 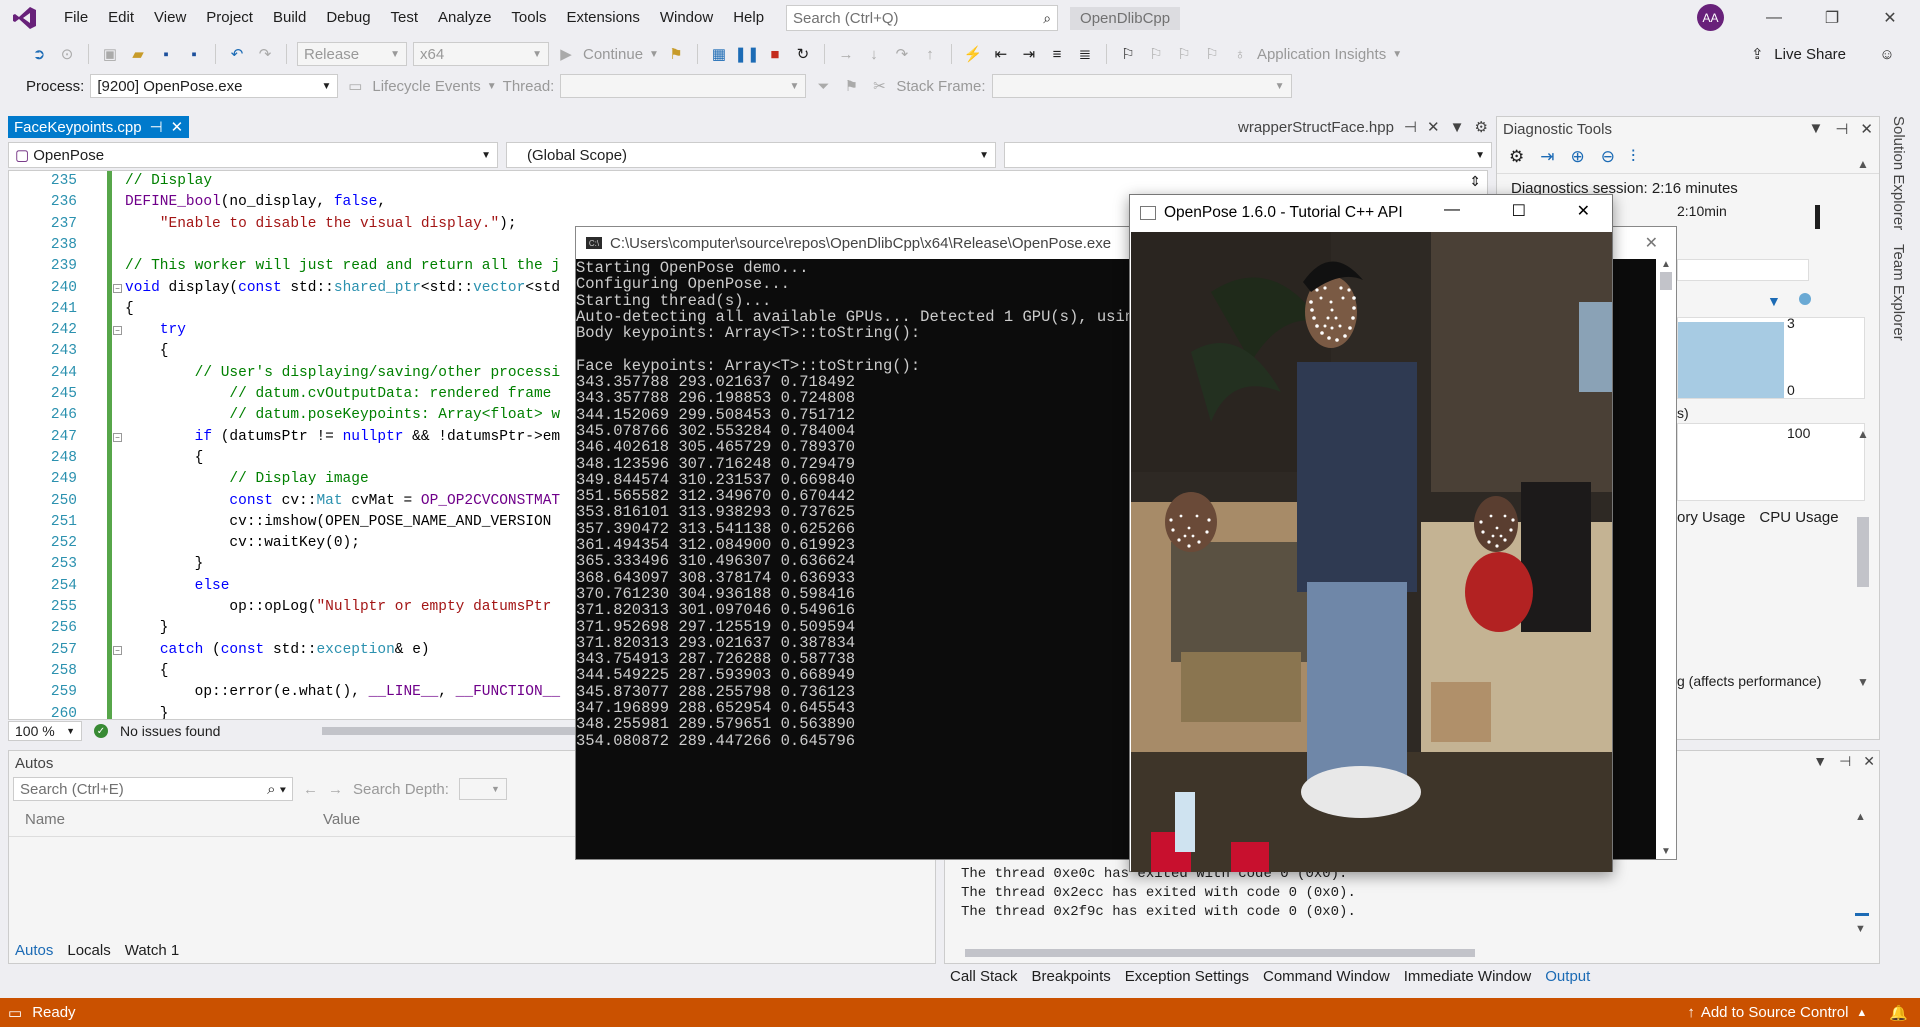 I want to click on tab-autos: Autos, so click(x=34, y=950).